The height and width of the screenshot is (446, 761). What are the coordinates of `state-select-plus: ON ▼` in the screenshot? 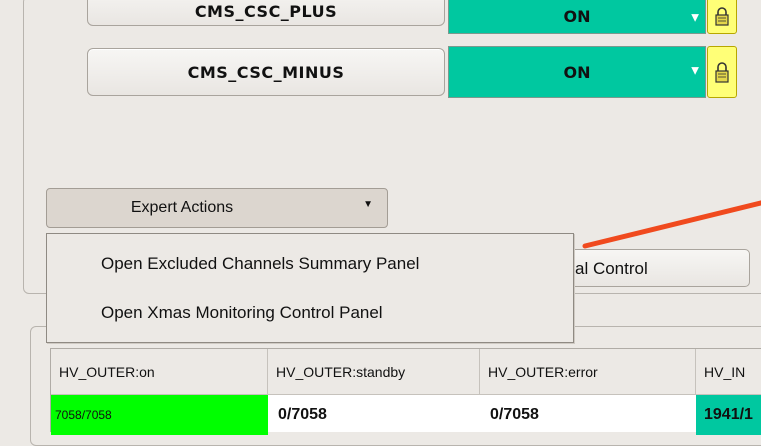 It's located at (577, 17).